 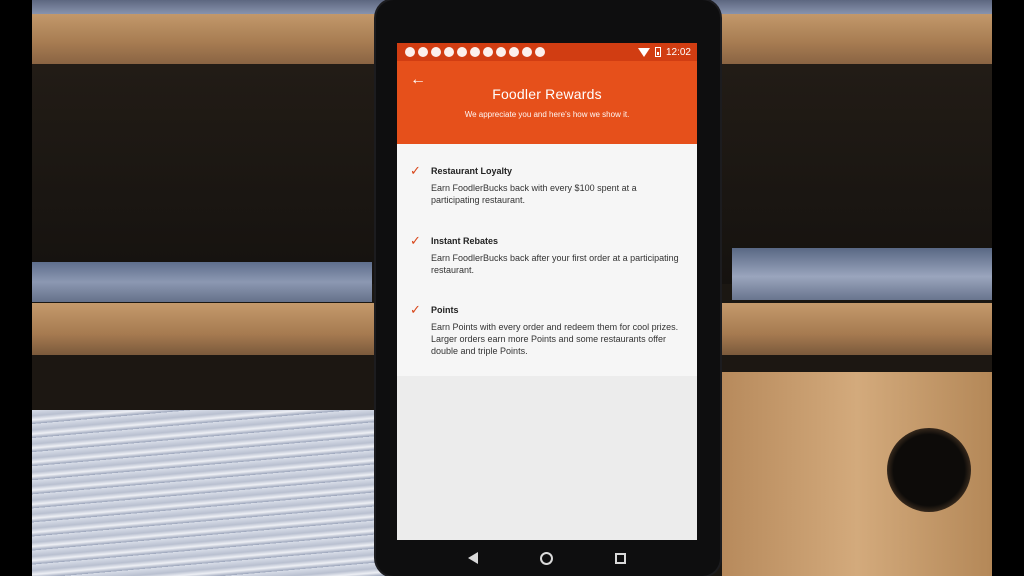 I want to click on android-nav-bar, so click(x=547, y=558).